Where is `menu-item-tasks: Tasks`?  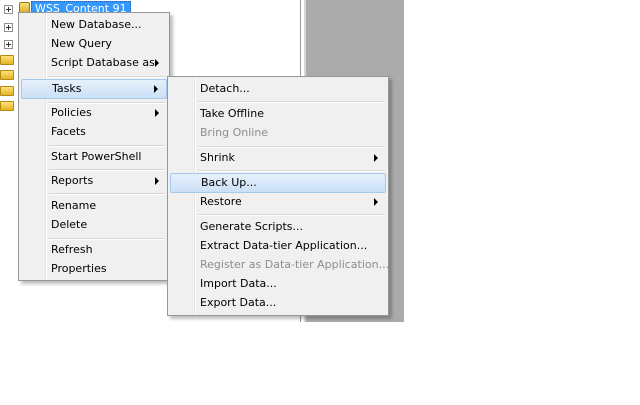 menu-item-tasks: Tasks is located at coordinates (94, 89).